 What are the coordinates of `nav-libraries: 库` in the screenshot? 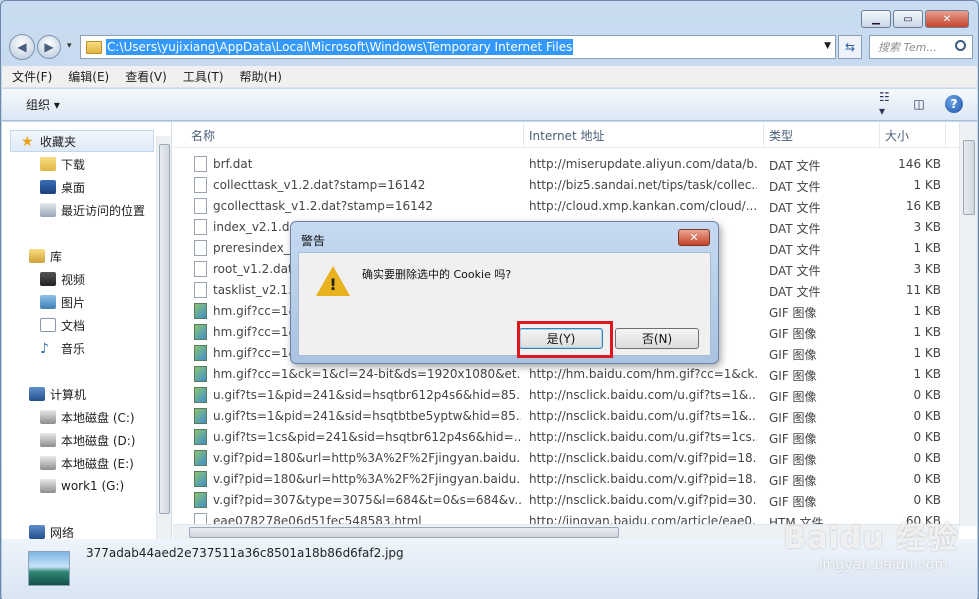 It's located at (45, 256).